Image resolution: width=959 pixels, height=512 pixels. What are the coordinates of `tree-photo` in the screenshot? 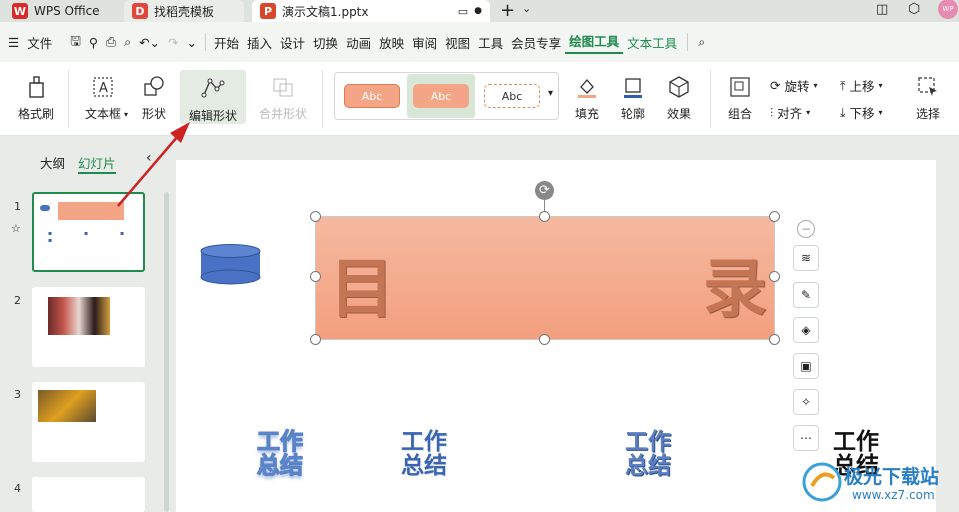 It's located at (67, 406).